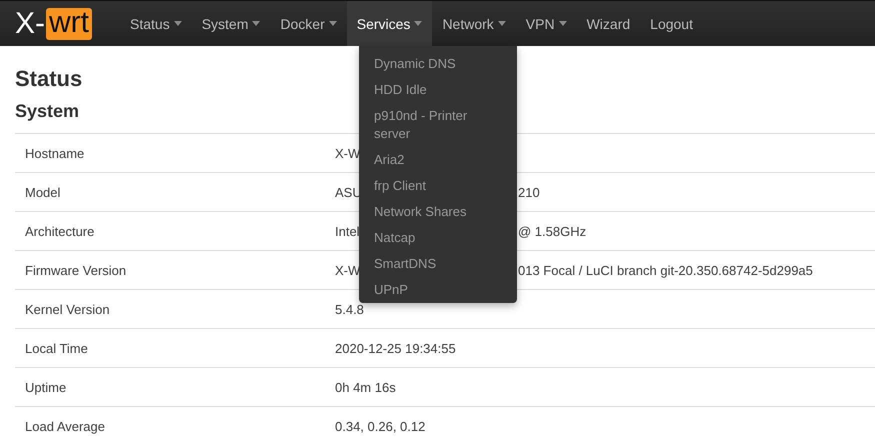 The image size is (875, 448). What do you see at coordinates (55, 153) in the screenshot?
I see `field-label: Hostname` at bounding box center [55, 153].